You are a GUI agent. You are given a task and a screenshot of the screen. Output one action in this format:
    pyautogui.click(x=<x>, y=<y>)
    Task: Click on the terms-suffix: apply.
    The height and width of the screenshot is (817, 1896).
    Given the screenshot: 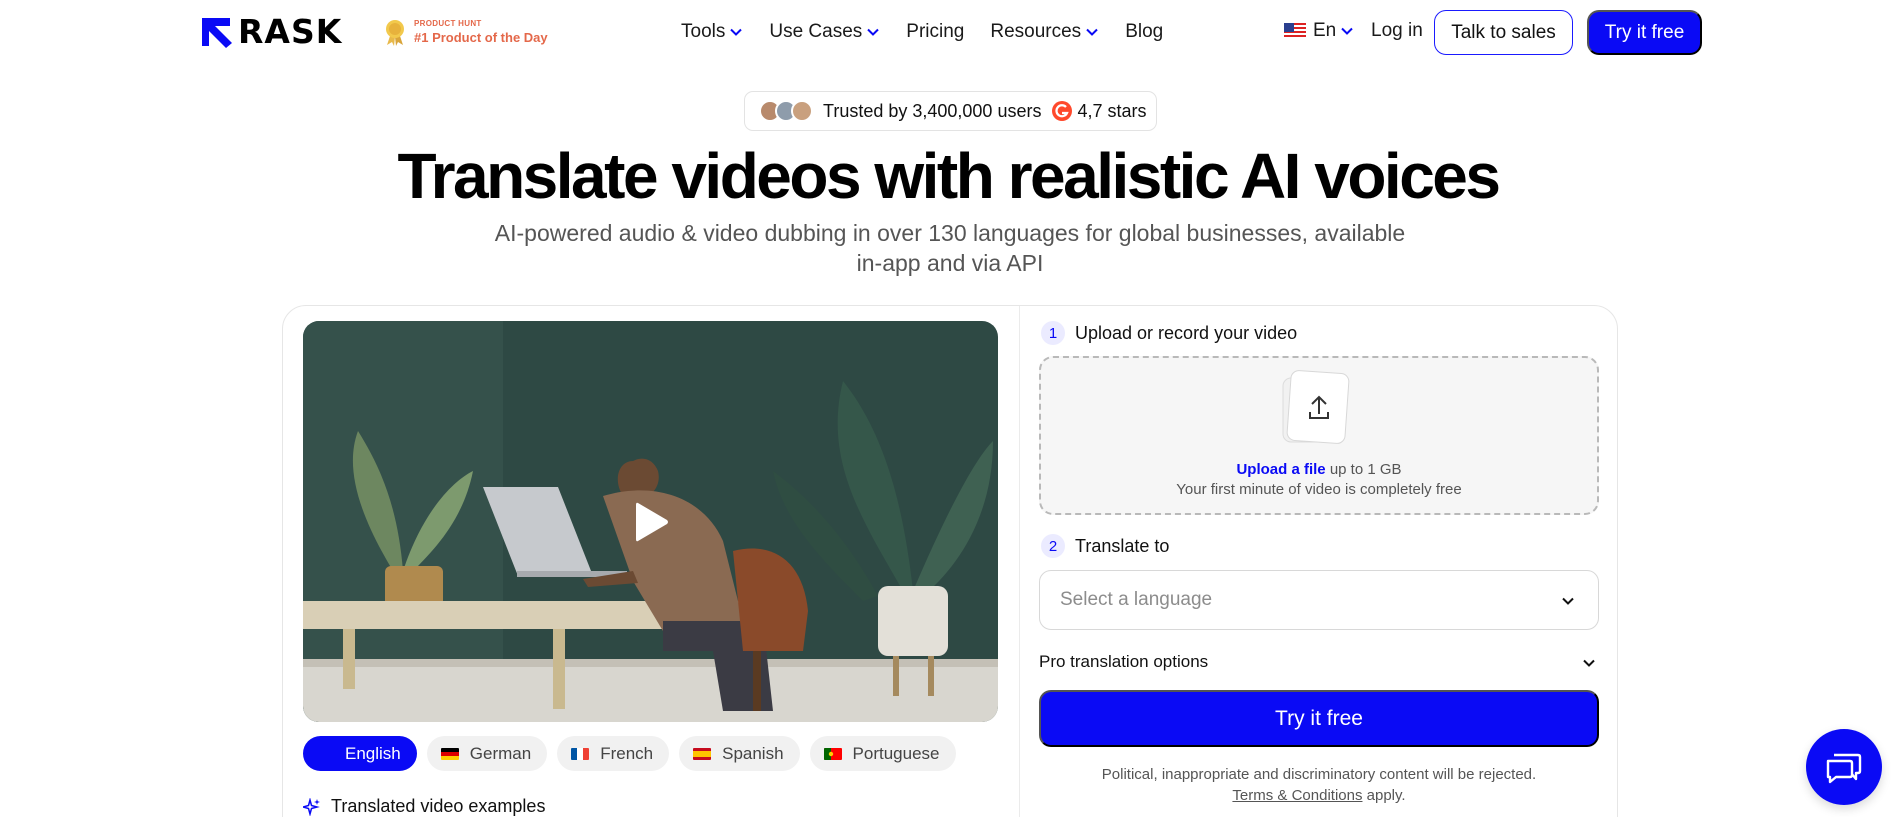 What is the action you would take?
    pyautogui.click(x=1386, y=795)
    